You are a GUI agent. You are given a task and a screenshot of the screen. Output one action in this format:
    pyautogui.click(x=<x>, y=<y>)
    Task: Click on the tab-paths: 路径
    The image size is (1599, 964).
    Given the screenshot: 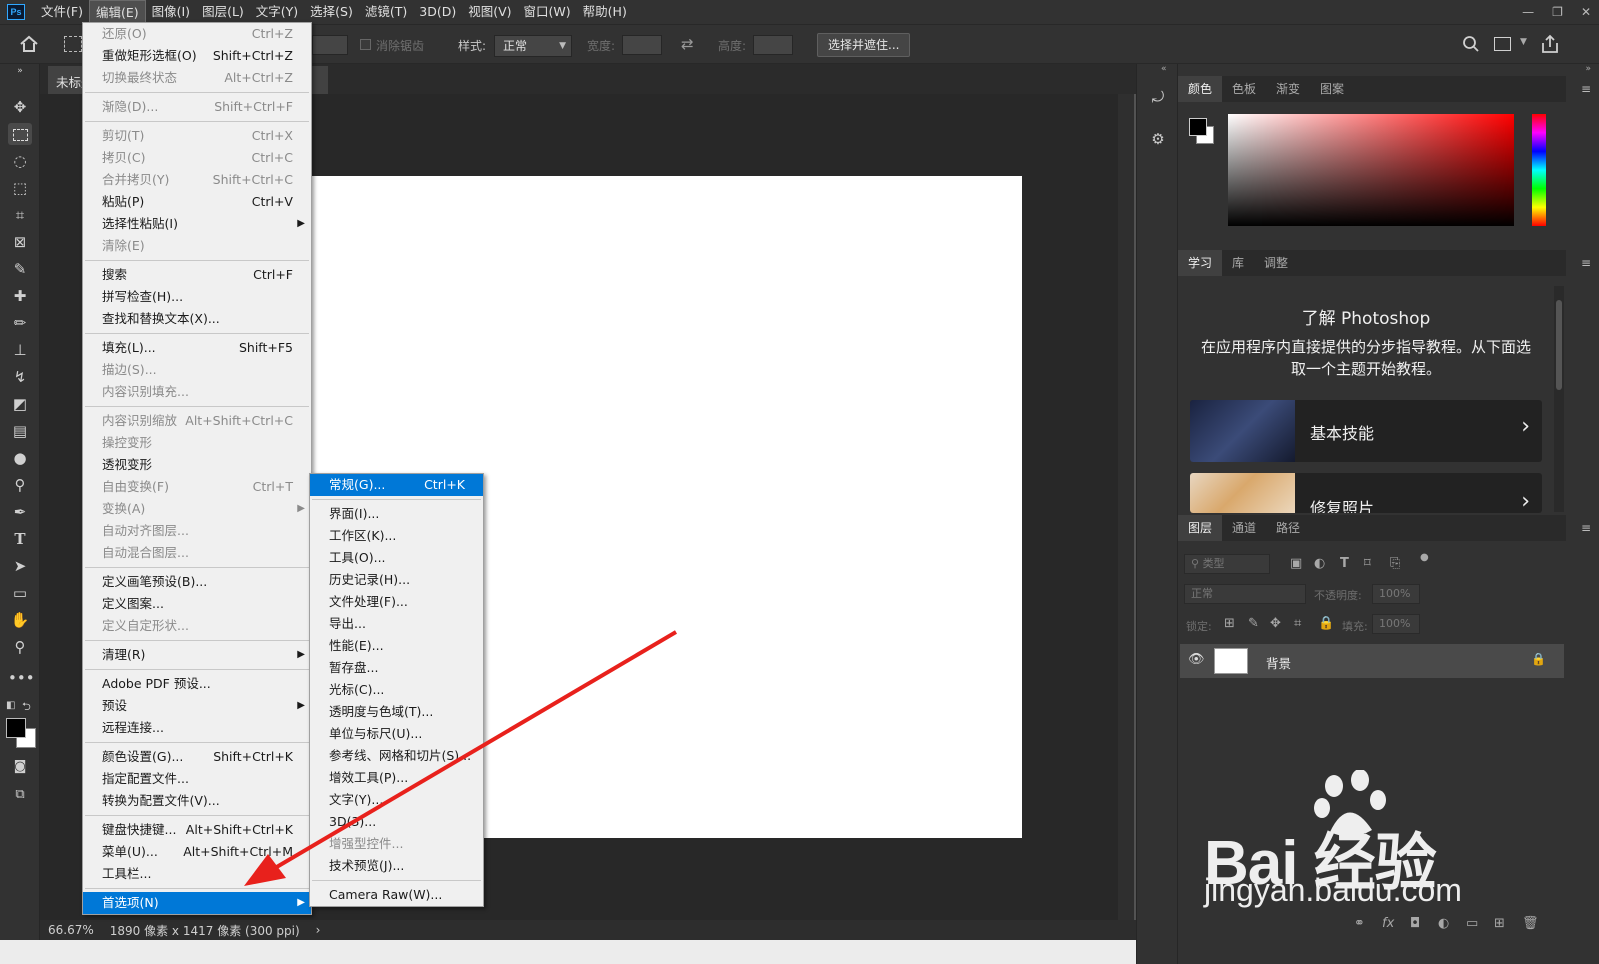 What is the action you would take?
    pyautogui.click(x=1288, y=528)
    